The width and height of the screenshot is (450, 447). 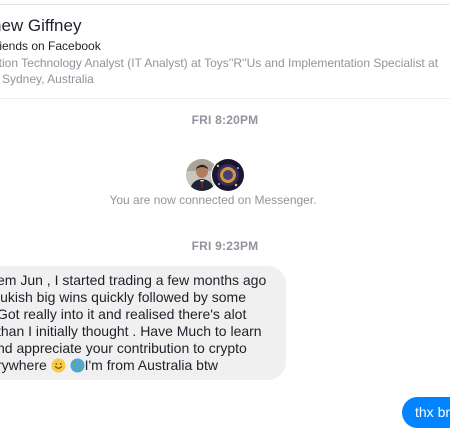 What do you see at coordinates (432, 412) in the screenshot?
I see `outgoing-message-text: thx br` at bounding box center [432, 412].